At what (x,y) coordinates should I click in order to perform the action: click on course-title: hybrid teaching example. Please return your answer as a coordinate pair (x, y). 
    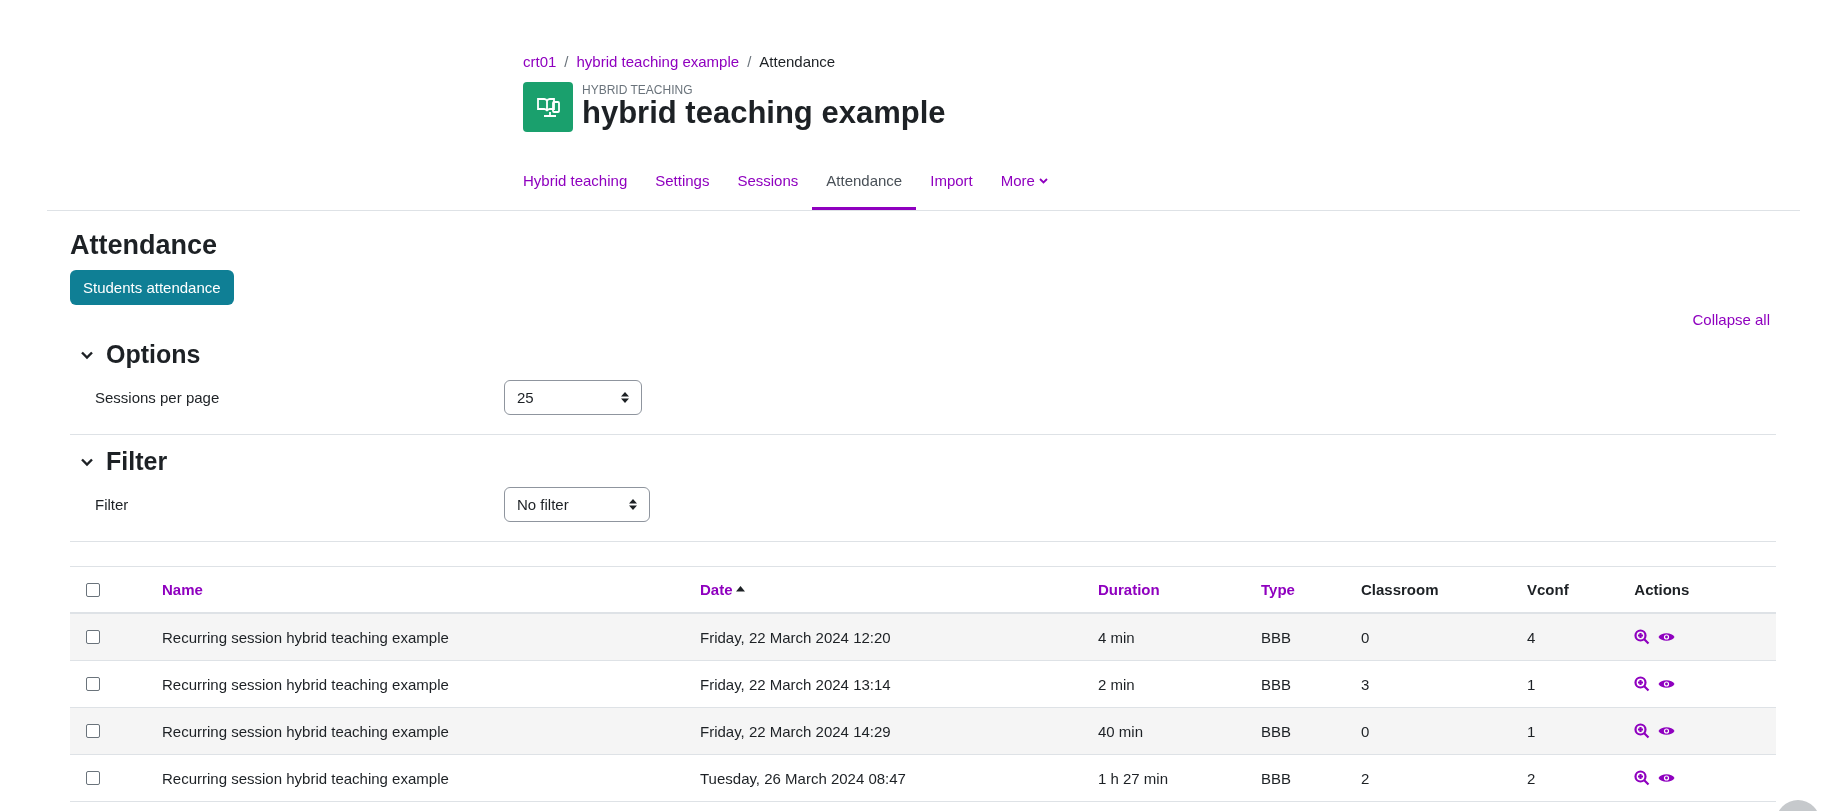
    Looking at the image, I should click on (764, 113).